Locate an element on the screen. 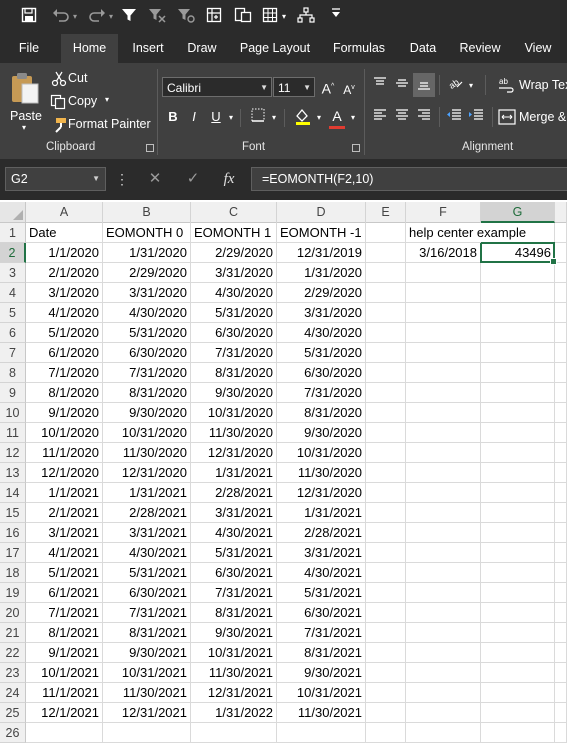 This screenshot has height=743, width=567. date-cell: 7/31/2020 is located at coordinates (321, 393).